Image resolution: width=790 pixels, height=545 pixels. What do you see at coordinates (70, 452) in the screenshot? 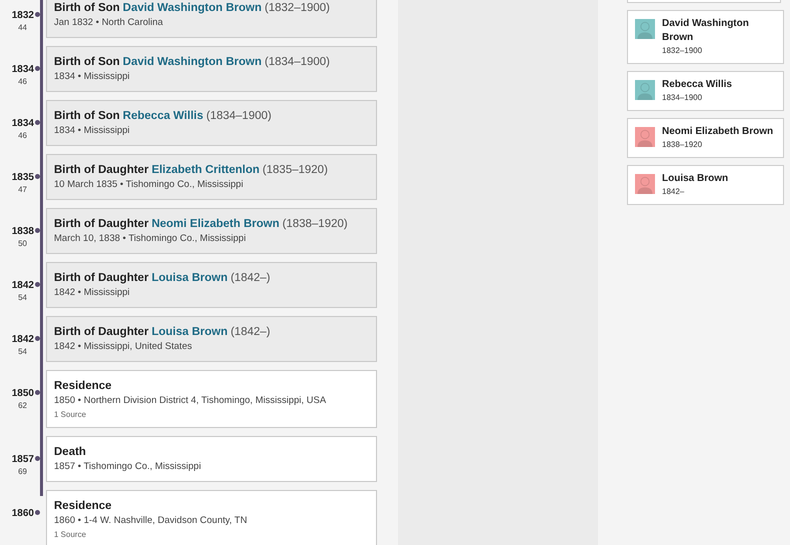
I see `event-title: Death` at bounding box center [70, 452].